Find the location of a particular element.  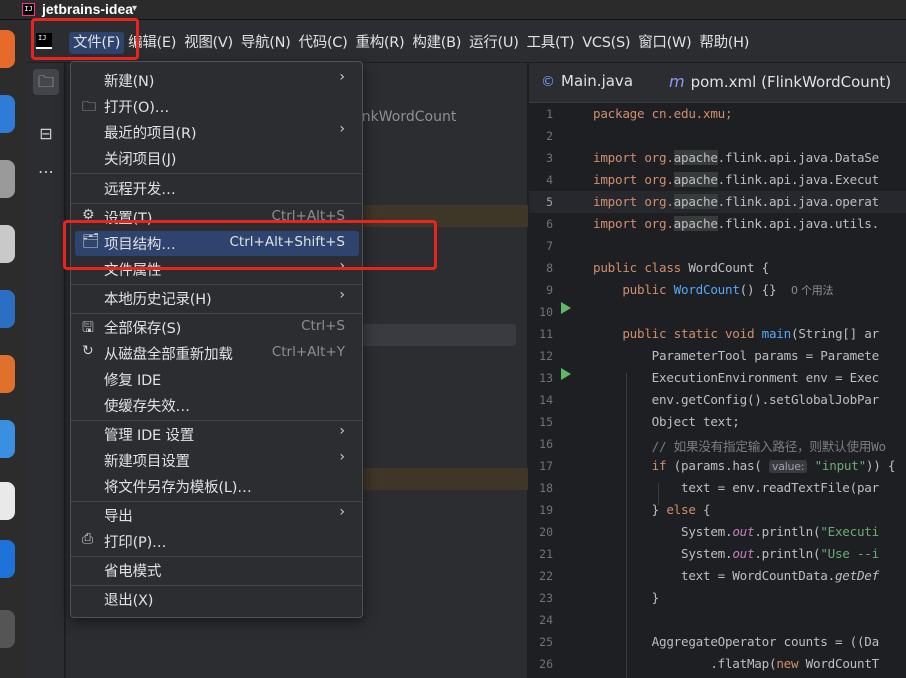

menu-vcs: VCS(S) is located at coordinates (606, 43).